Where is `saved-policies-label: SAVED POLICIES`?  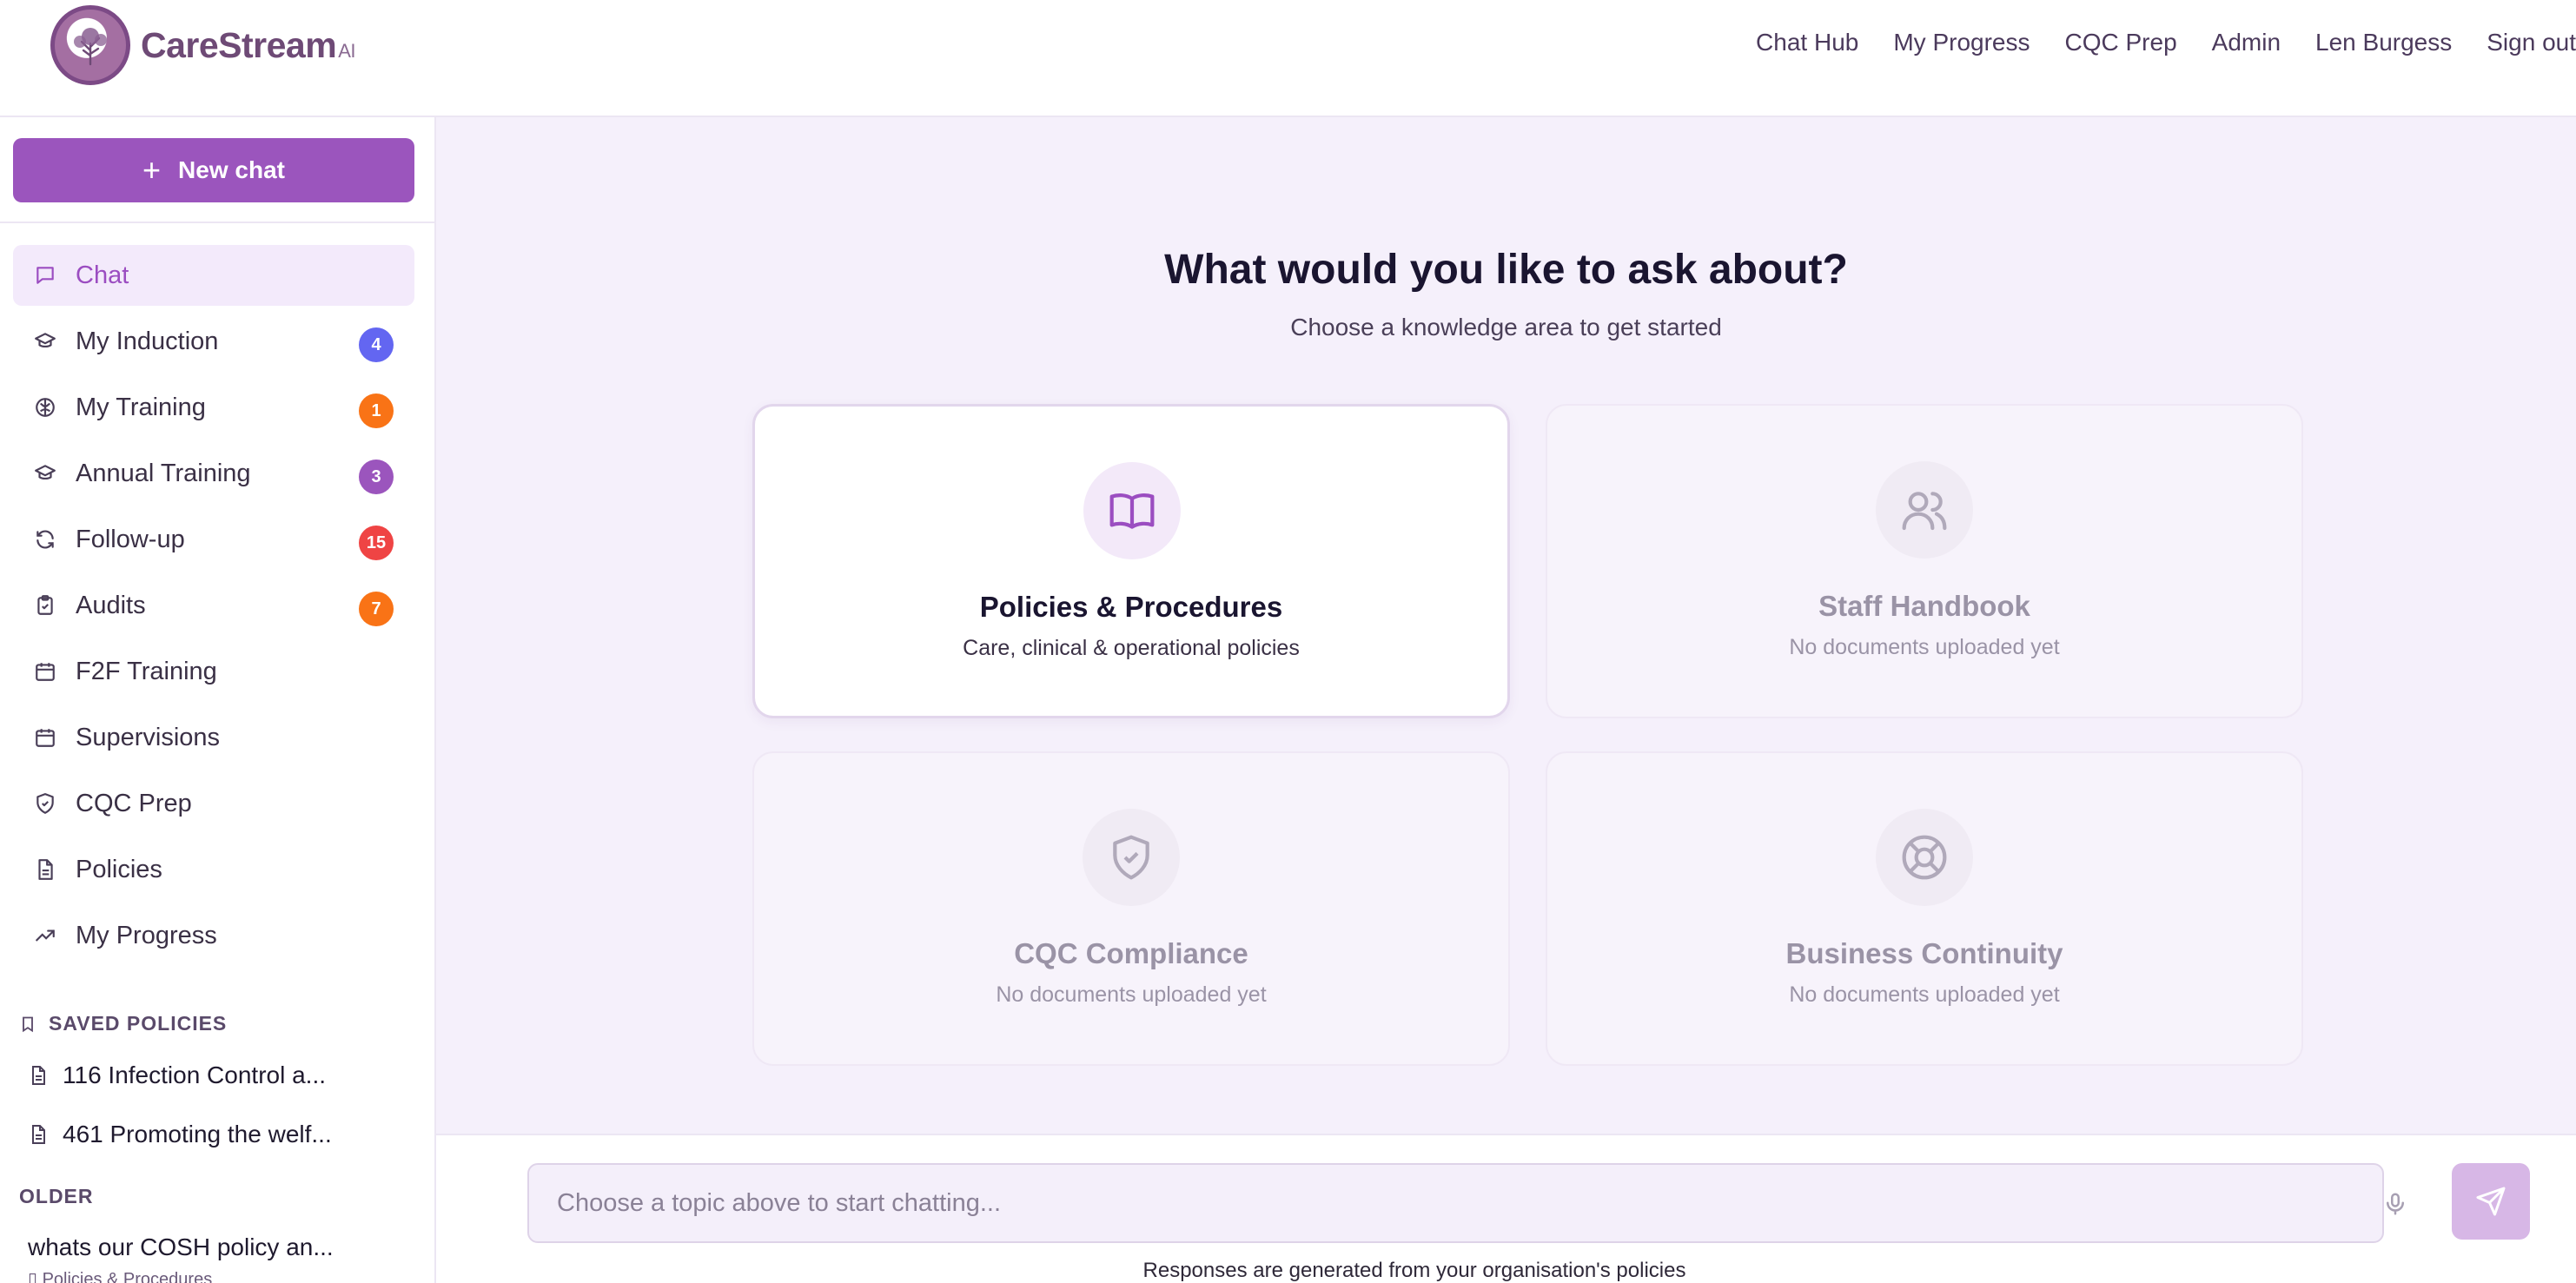 saved-policies-label: SAVED POLICIES is located at coordinates (138, 1024).